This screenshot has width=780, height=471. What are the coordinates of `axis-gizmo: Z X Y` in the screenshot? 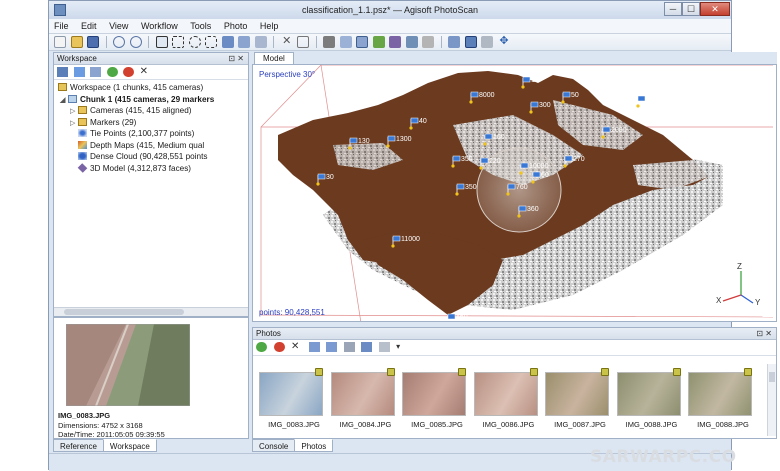 It's located at (738, 284).